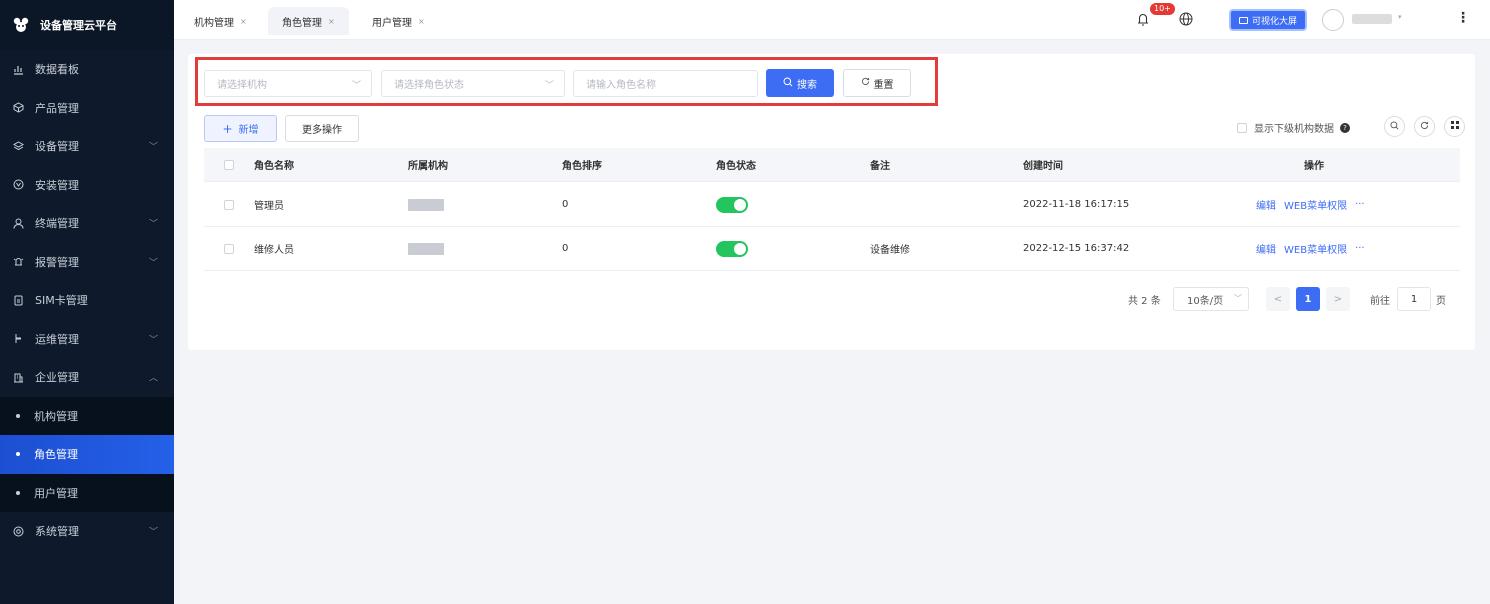 The width and height of the screenshot is (1490, 604). I want to click on org-select: 请选择机构 ﹀, so click(288, 83).